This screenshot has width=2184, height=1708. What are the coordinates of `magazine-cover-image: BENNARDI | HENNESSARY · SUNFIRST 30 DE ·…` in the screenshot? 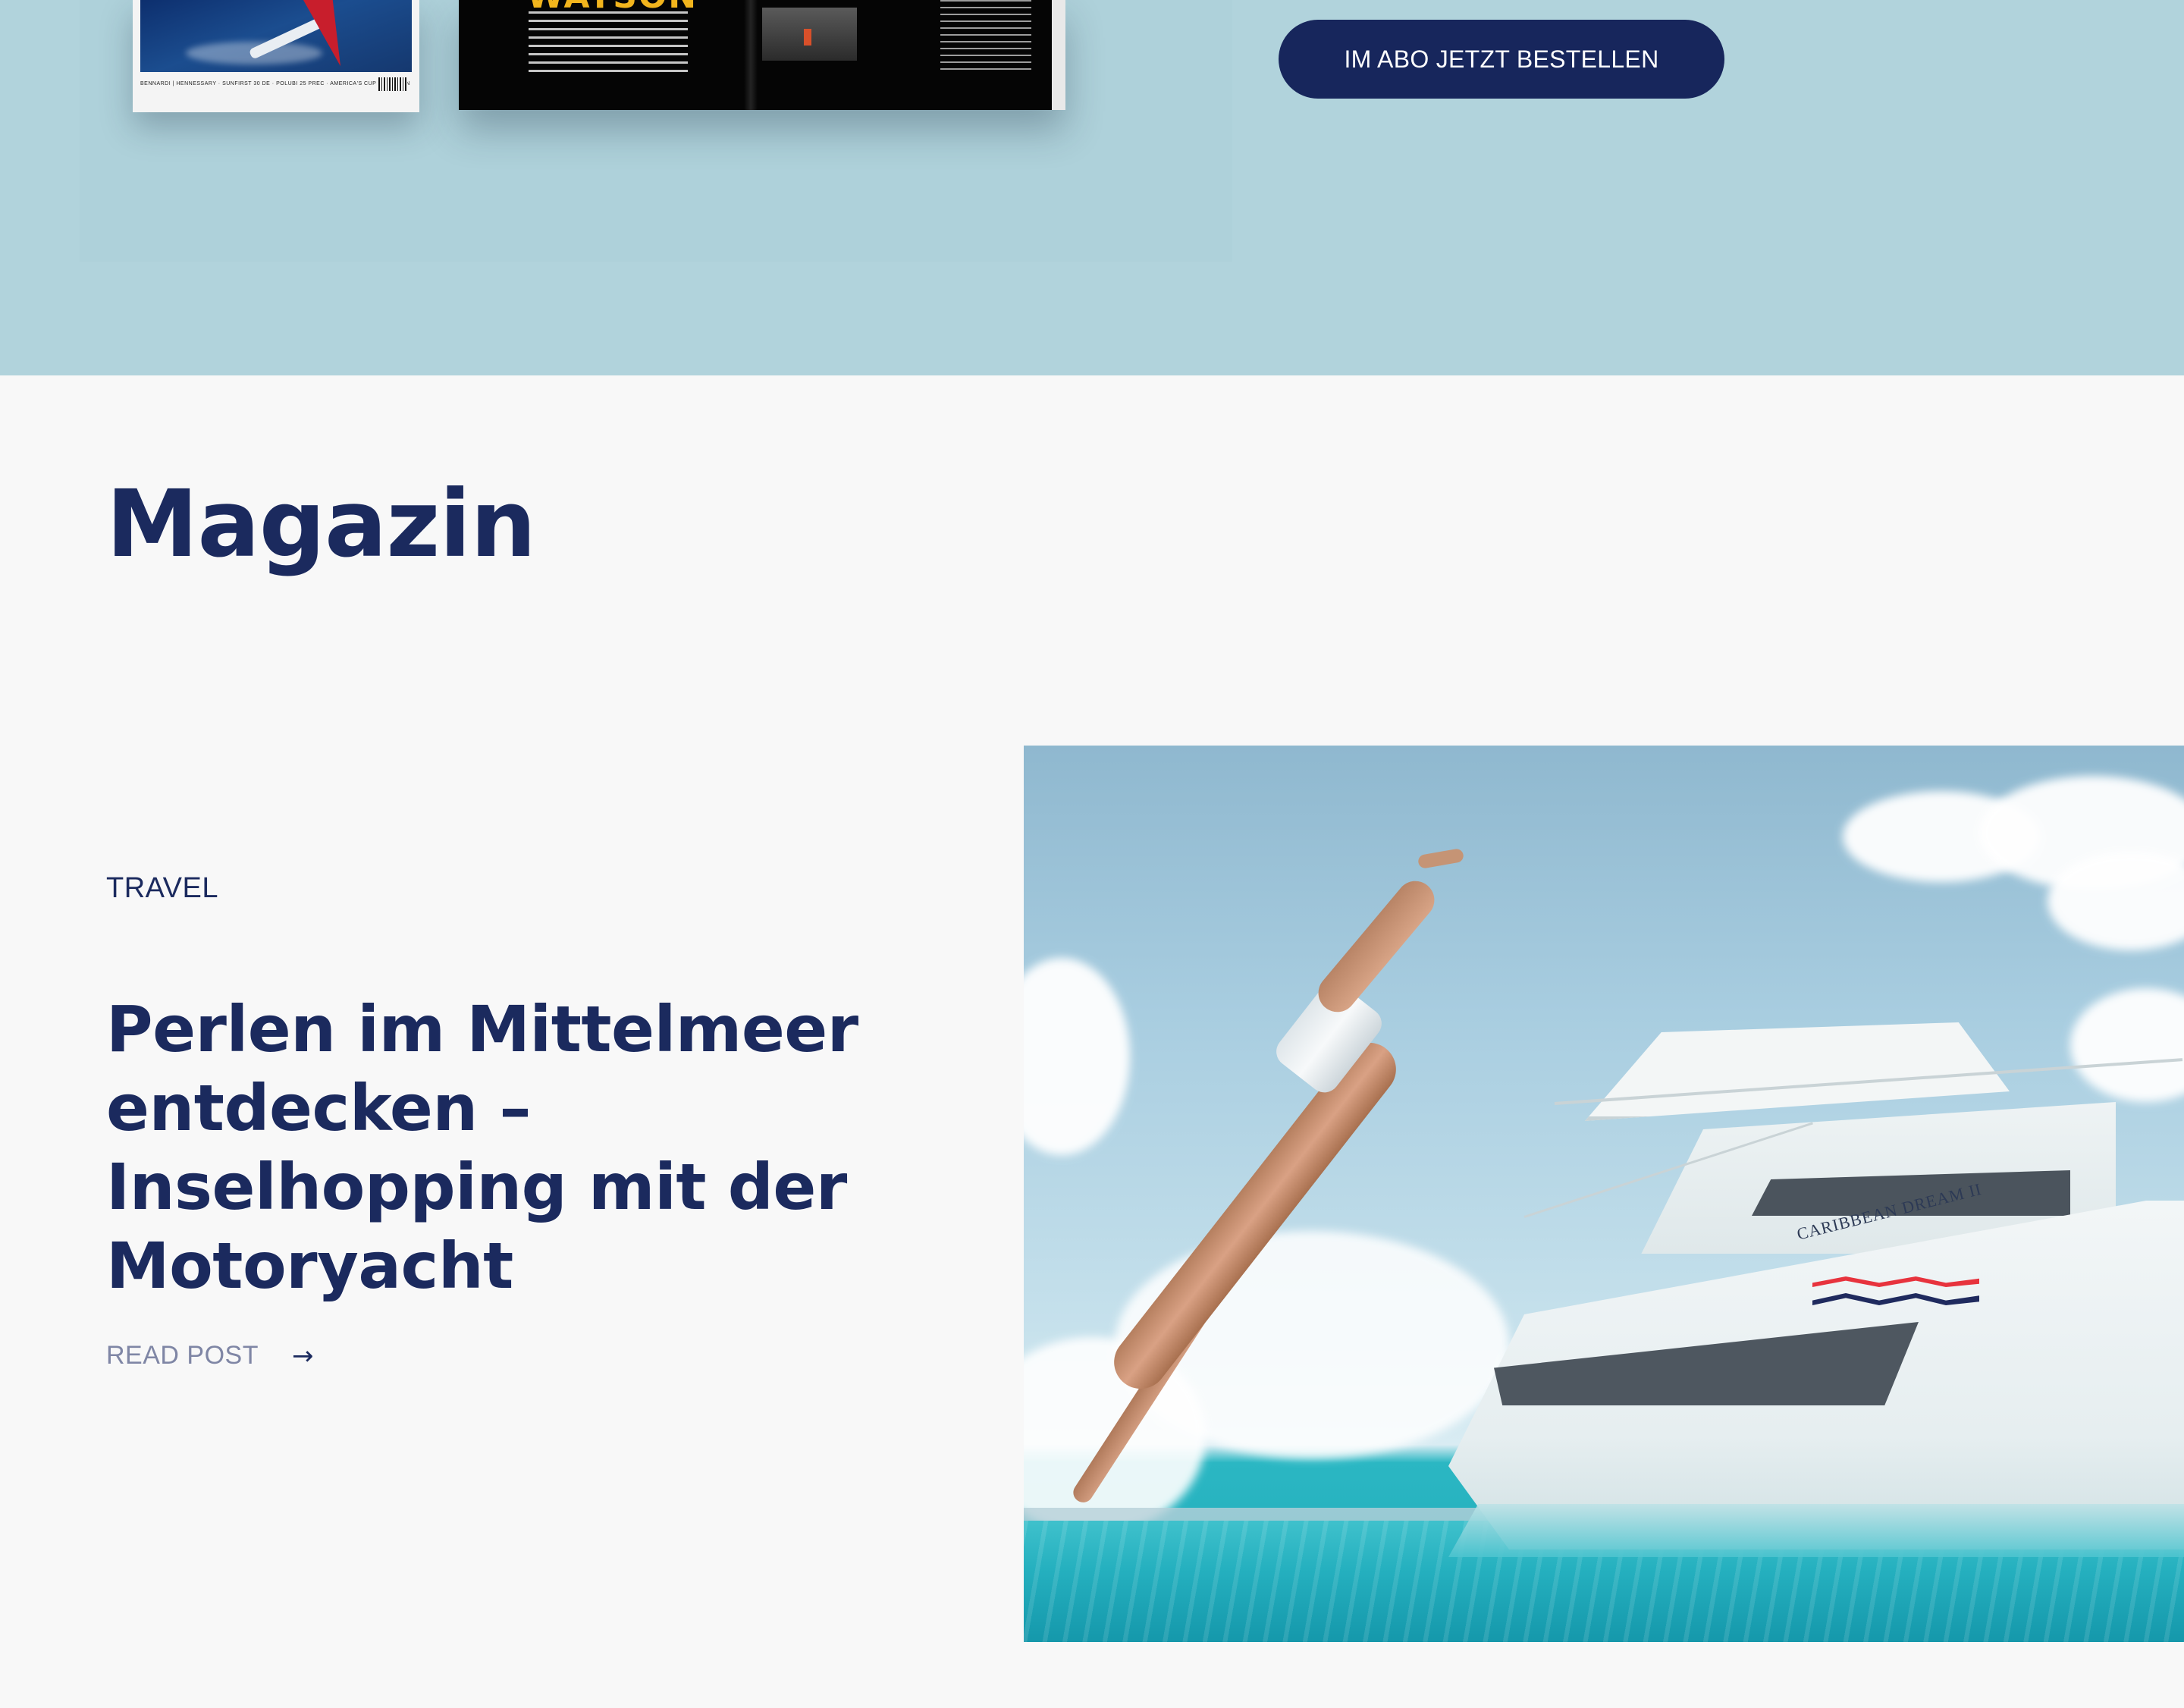 It's located at (276, 56).